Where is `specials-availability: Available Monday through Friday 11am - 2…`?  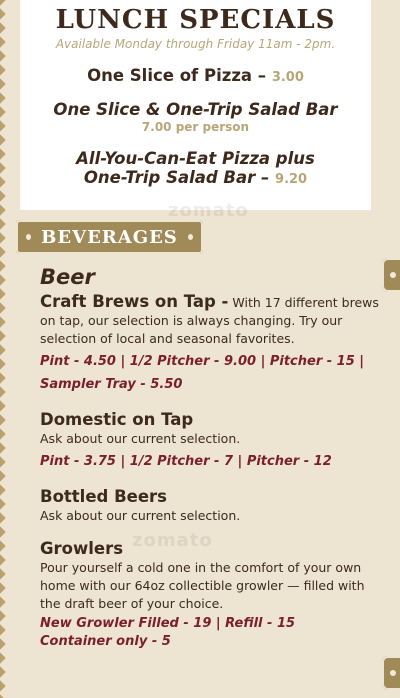
specials-availability: Available Monday through Friday 11am - 2… is located at coordinates (195, 44).